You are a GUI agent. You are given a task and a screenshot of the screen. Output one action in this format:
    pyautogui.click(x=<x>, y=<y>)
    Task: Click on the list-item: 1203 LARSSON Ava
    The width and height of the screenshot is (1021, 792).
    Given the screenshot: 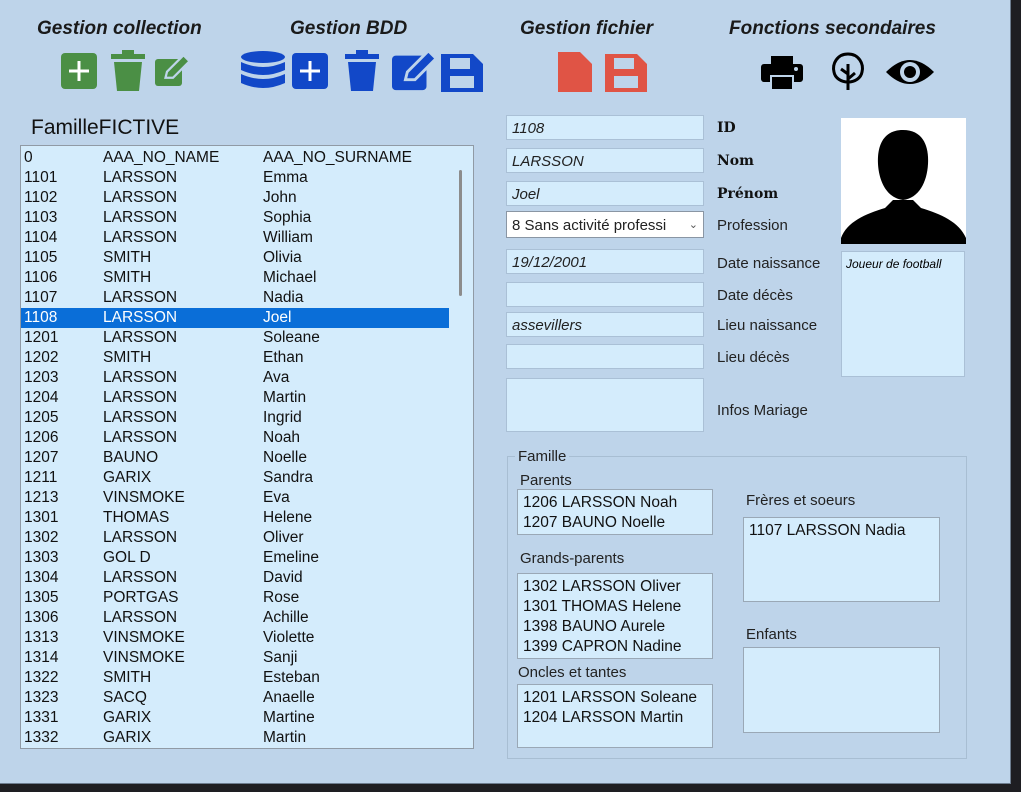 What is the action you would take?
    pyautogui.click(x=235, y=378)
    